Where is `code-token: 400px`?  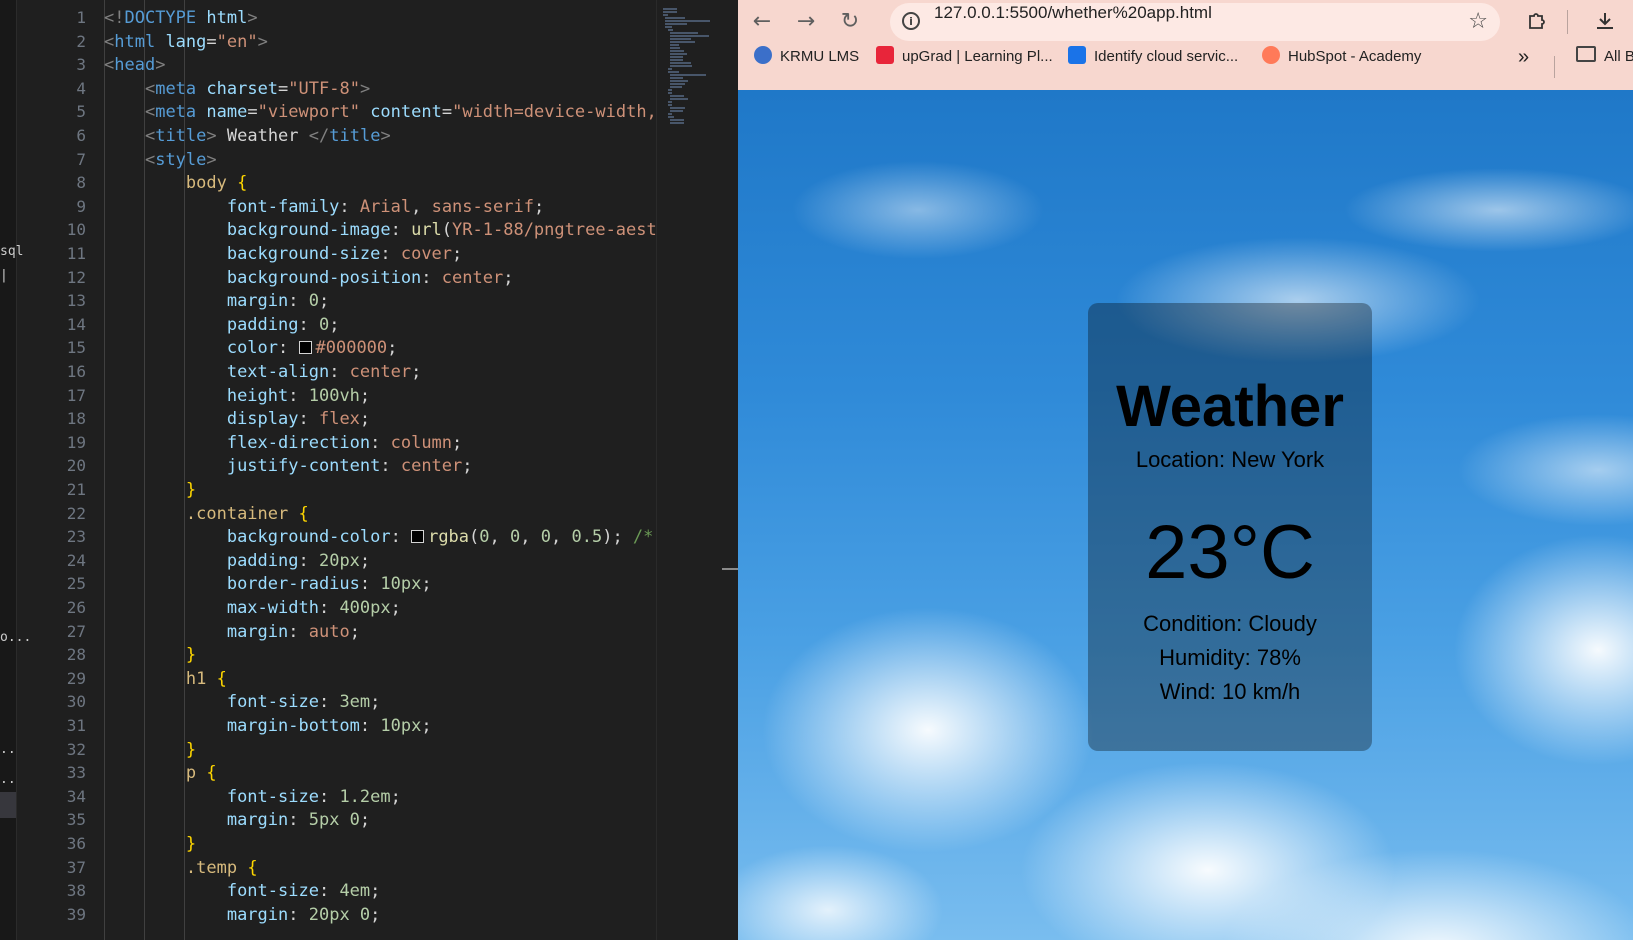
code-token: 400px is located at coordinates (365, 608).